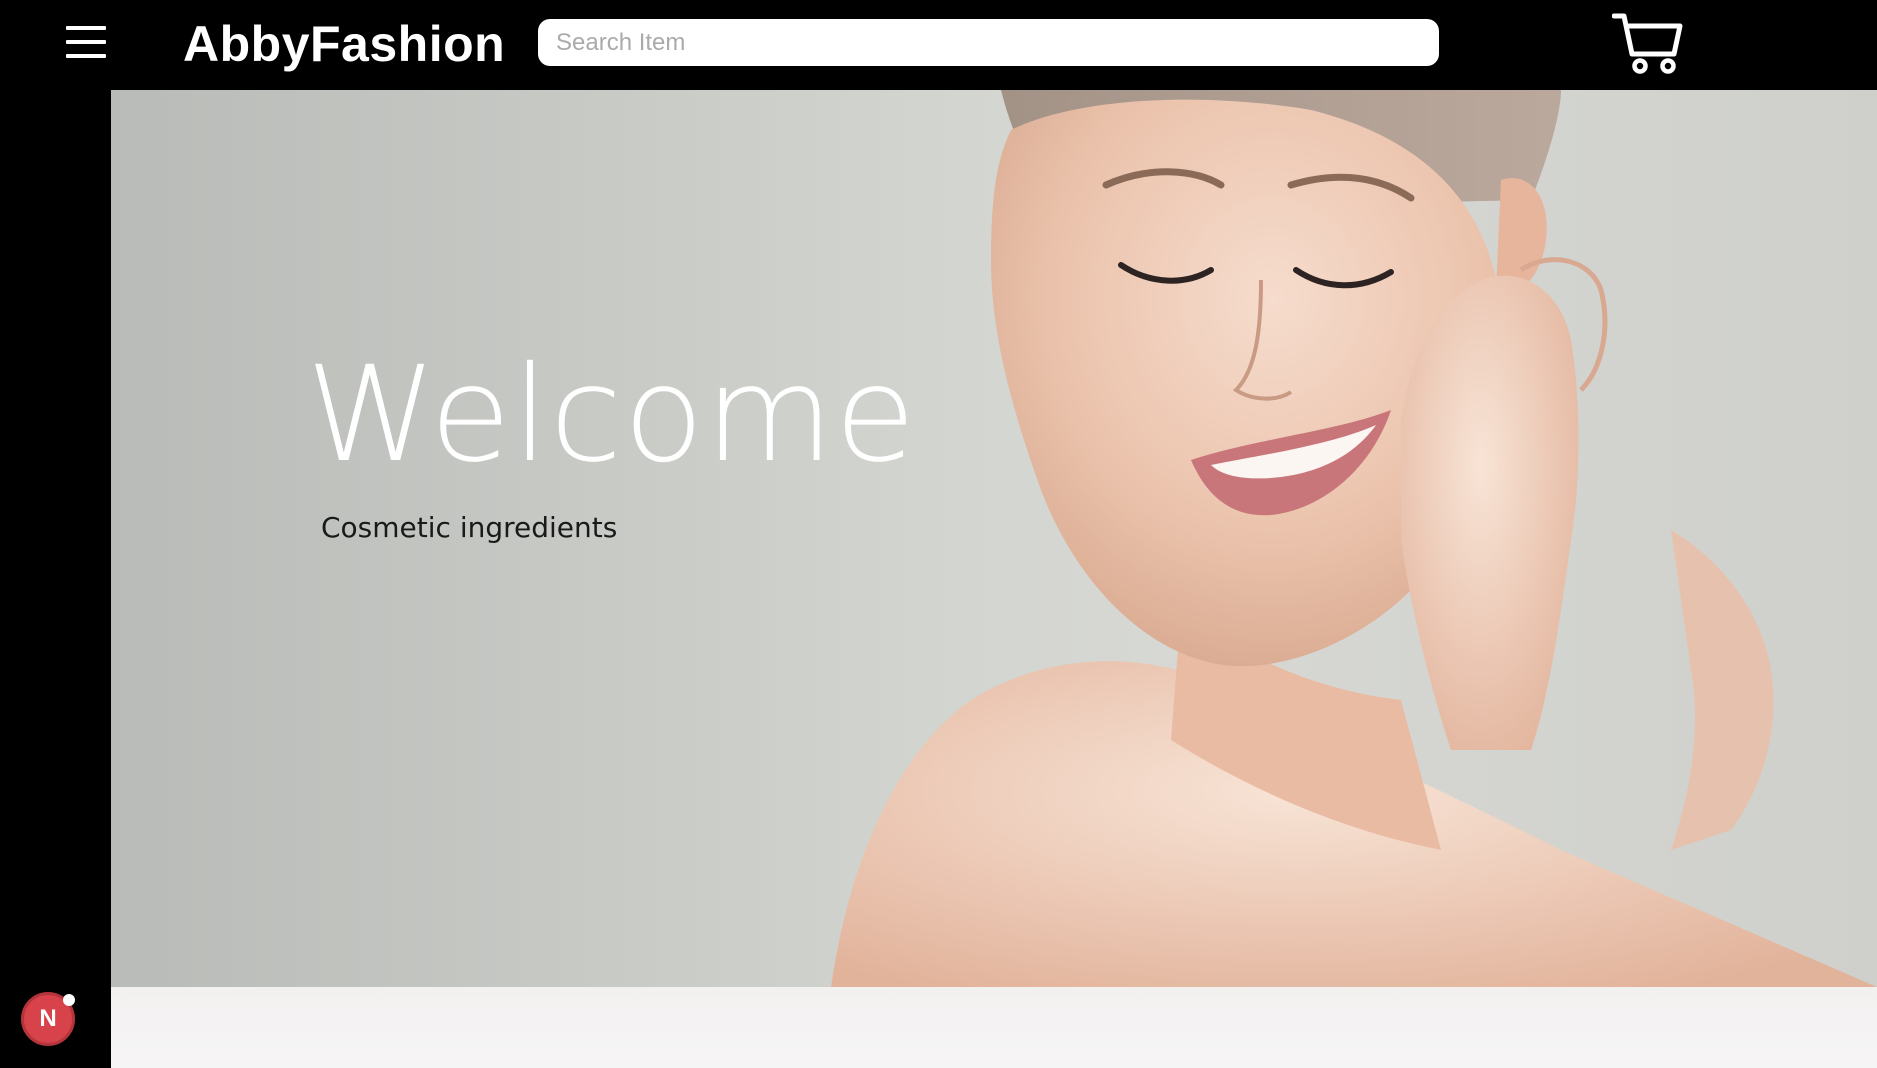 This screenshot has height=1068, width=1877. Describe the element at coordinates (86, 42) in the screenshot. I see `hamburger-menu-icon` at that location.